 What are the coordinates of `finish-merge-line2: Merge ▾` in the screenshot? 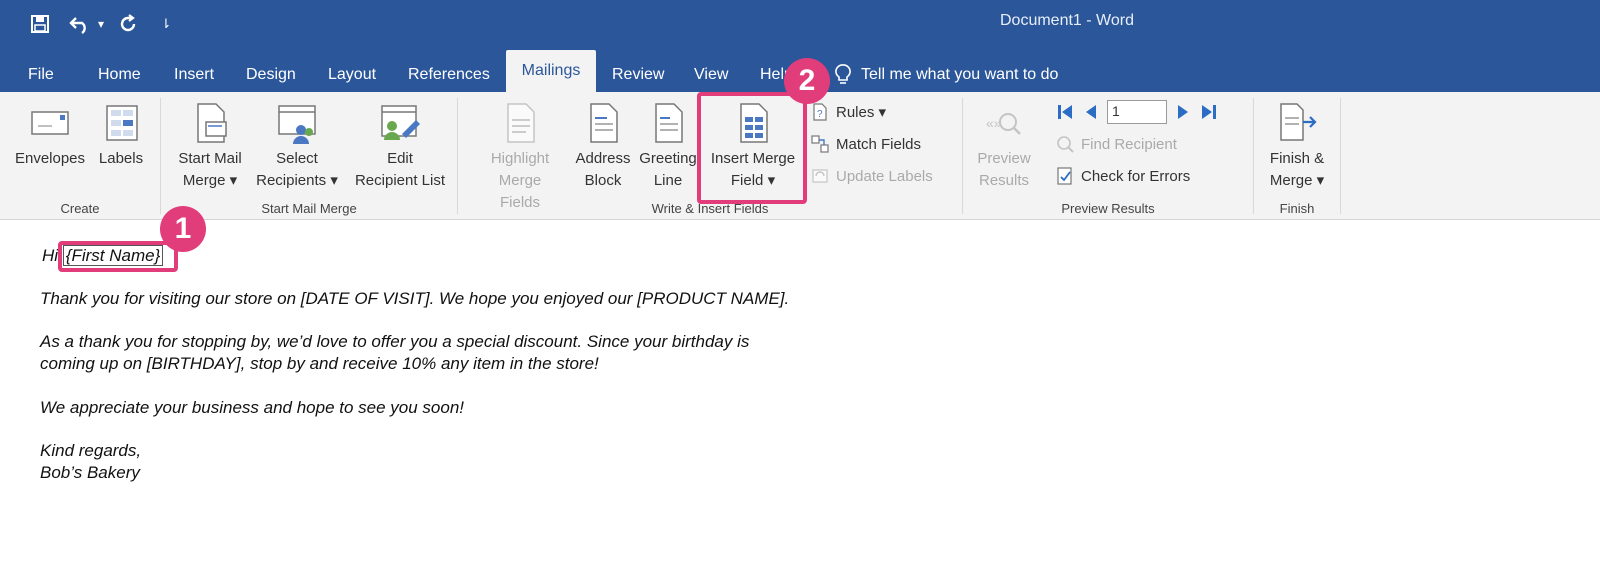 It's located at (1297, 180).